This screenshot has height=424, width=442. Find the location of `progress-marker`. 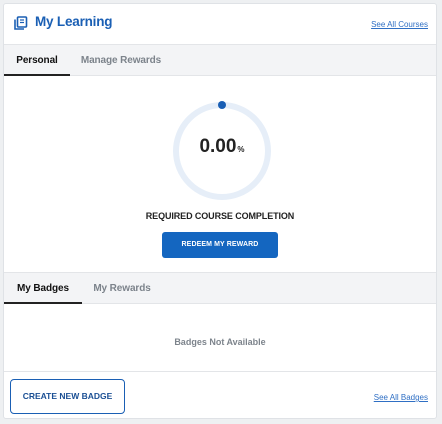

progress-marker is located at coordinates (222, 105).